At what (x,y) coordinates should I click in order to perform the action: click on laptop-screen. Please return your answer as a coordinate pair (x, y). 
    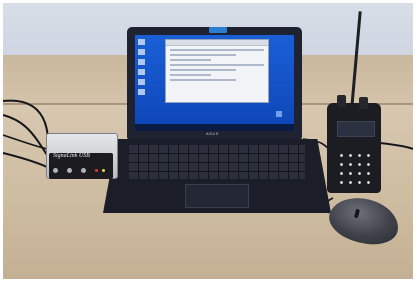
    Looking at the image, I should click on (214, 83).